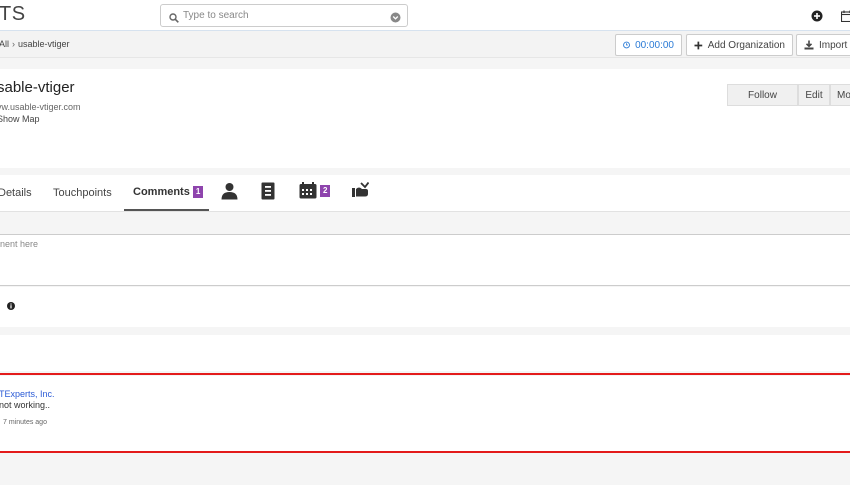 This screenshot has width=850, height=485. Describe the element at coordinates (229, 191) in the screenshot. I see `tab-contacts-icon` at that location.